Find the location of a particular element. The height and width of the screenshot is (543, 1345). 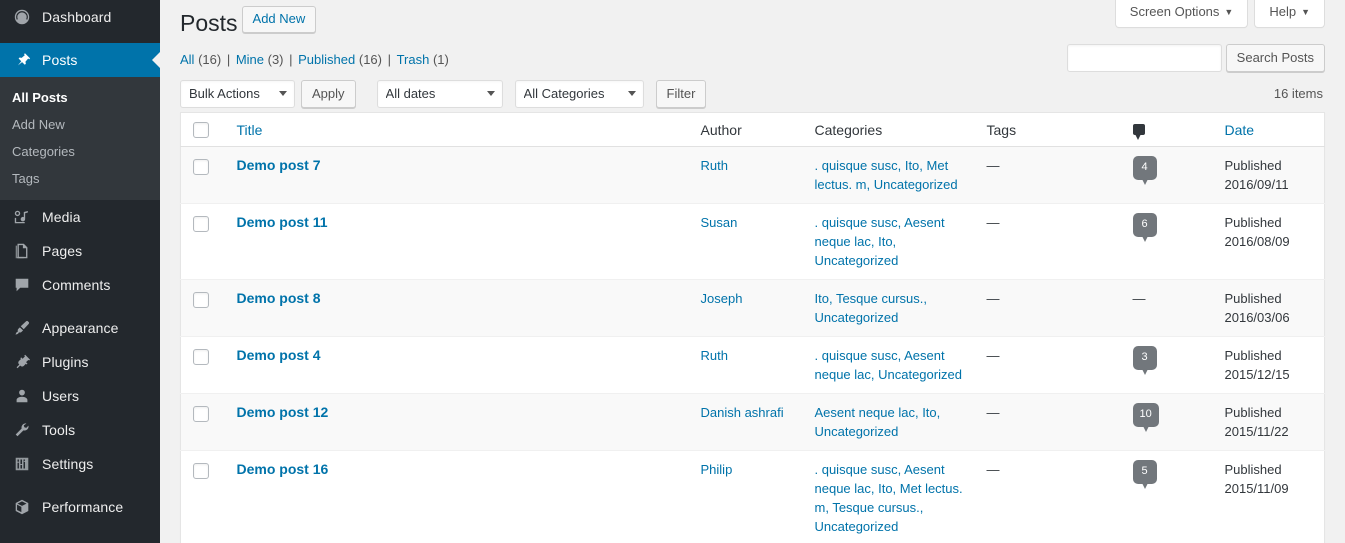

add-new-button: Add New is located at coordinates (279, 19).